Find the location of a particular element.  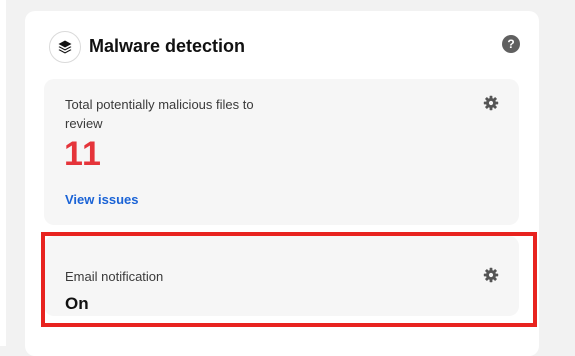

email-notification-status: On is located at coordinates (77, 303).